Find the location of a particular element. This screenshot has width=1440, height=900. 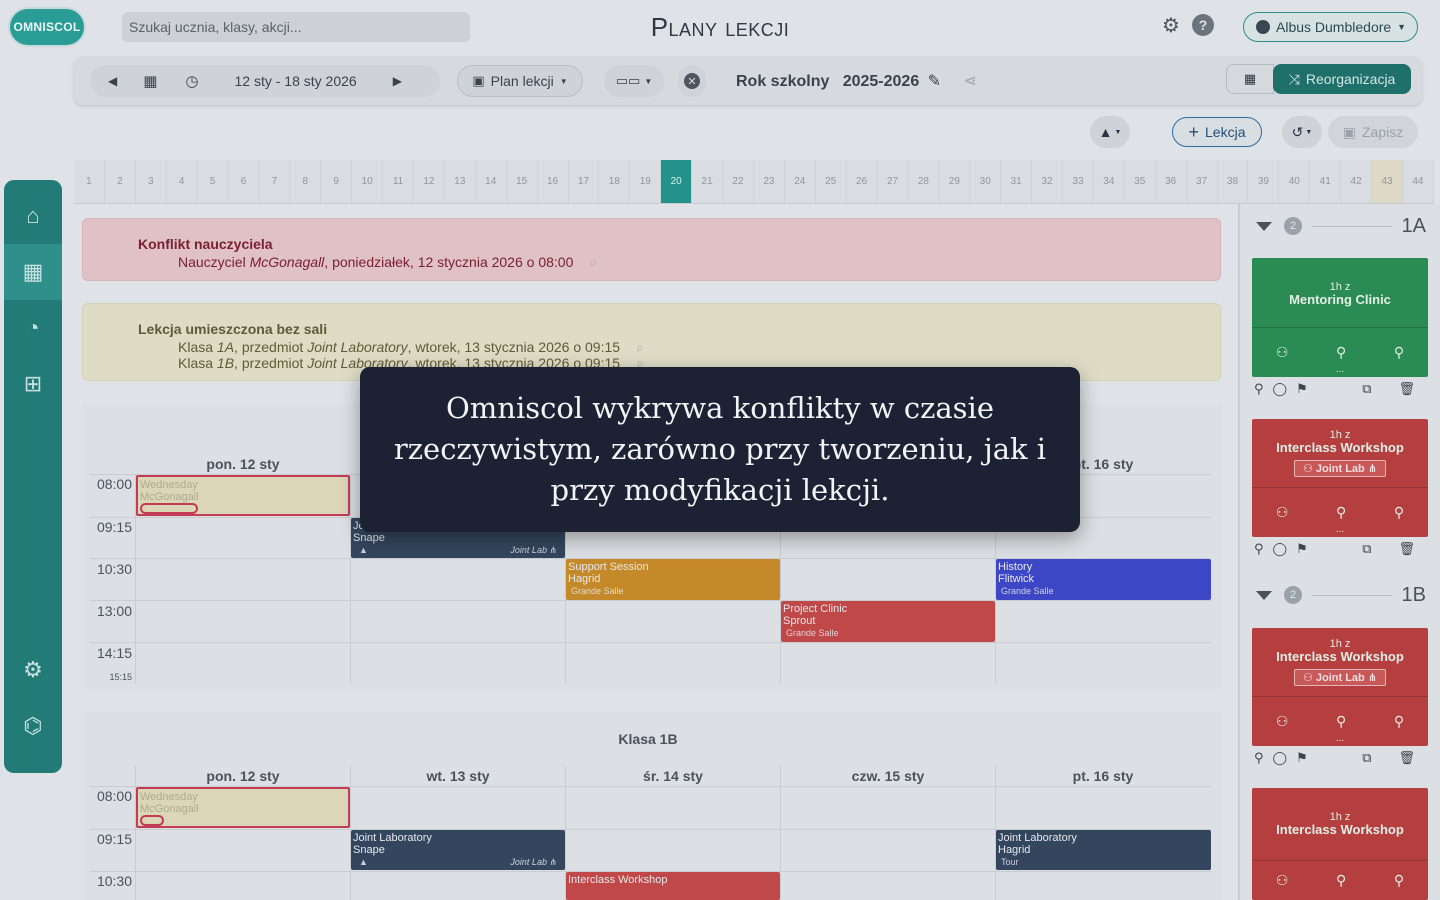

week-cell: 29 is located at coordinates (955, 181).